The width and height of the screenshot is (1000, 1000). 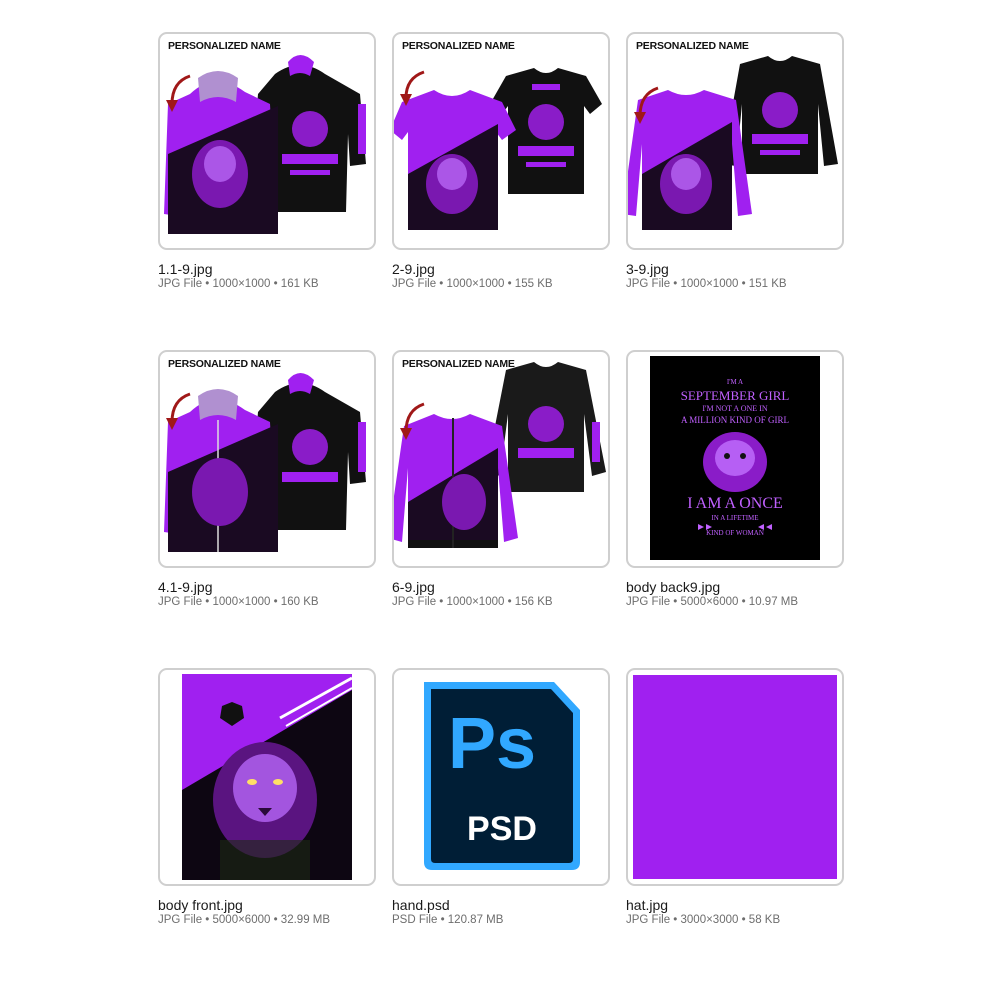 I want to click on file-meta: JPG File • 5000×6000 • 10.97 MB, so click(x=712, y=602).